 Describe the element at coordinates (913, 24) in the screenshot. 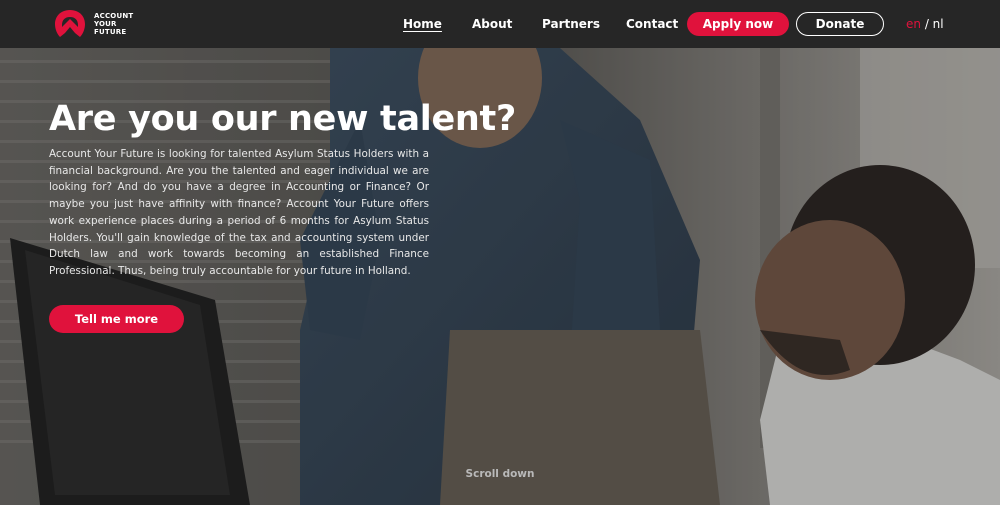

I see `lang-en-link: en` at that location.